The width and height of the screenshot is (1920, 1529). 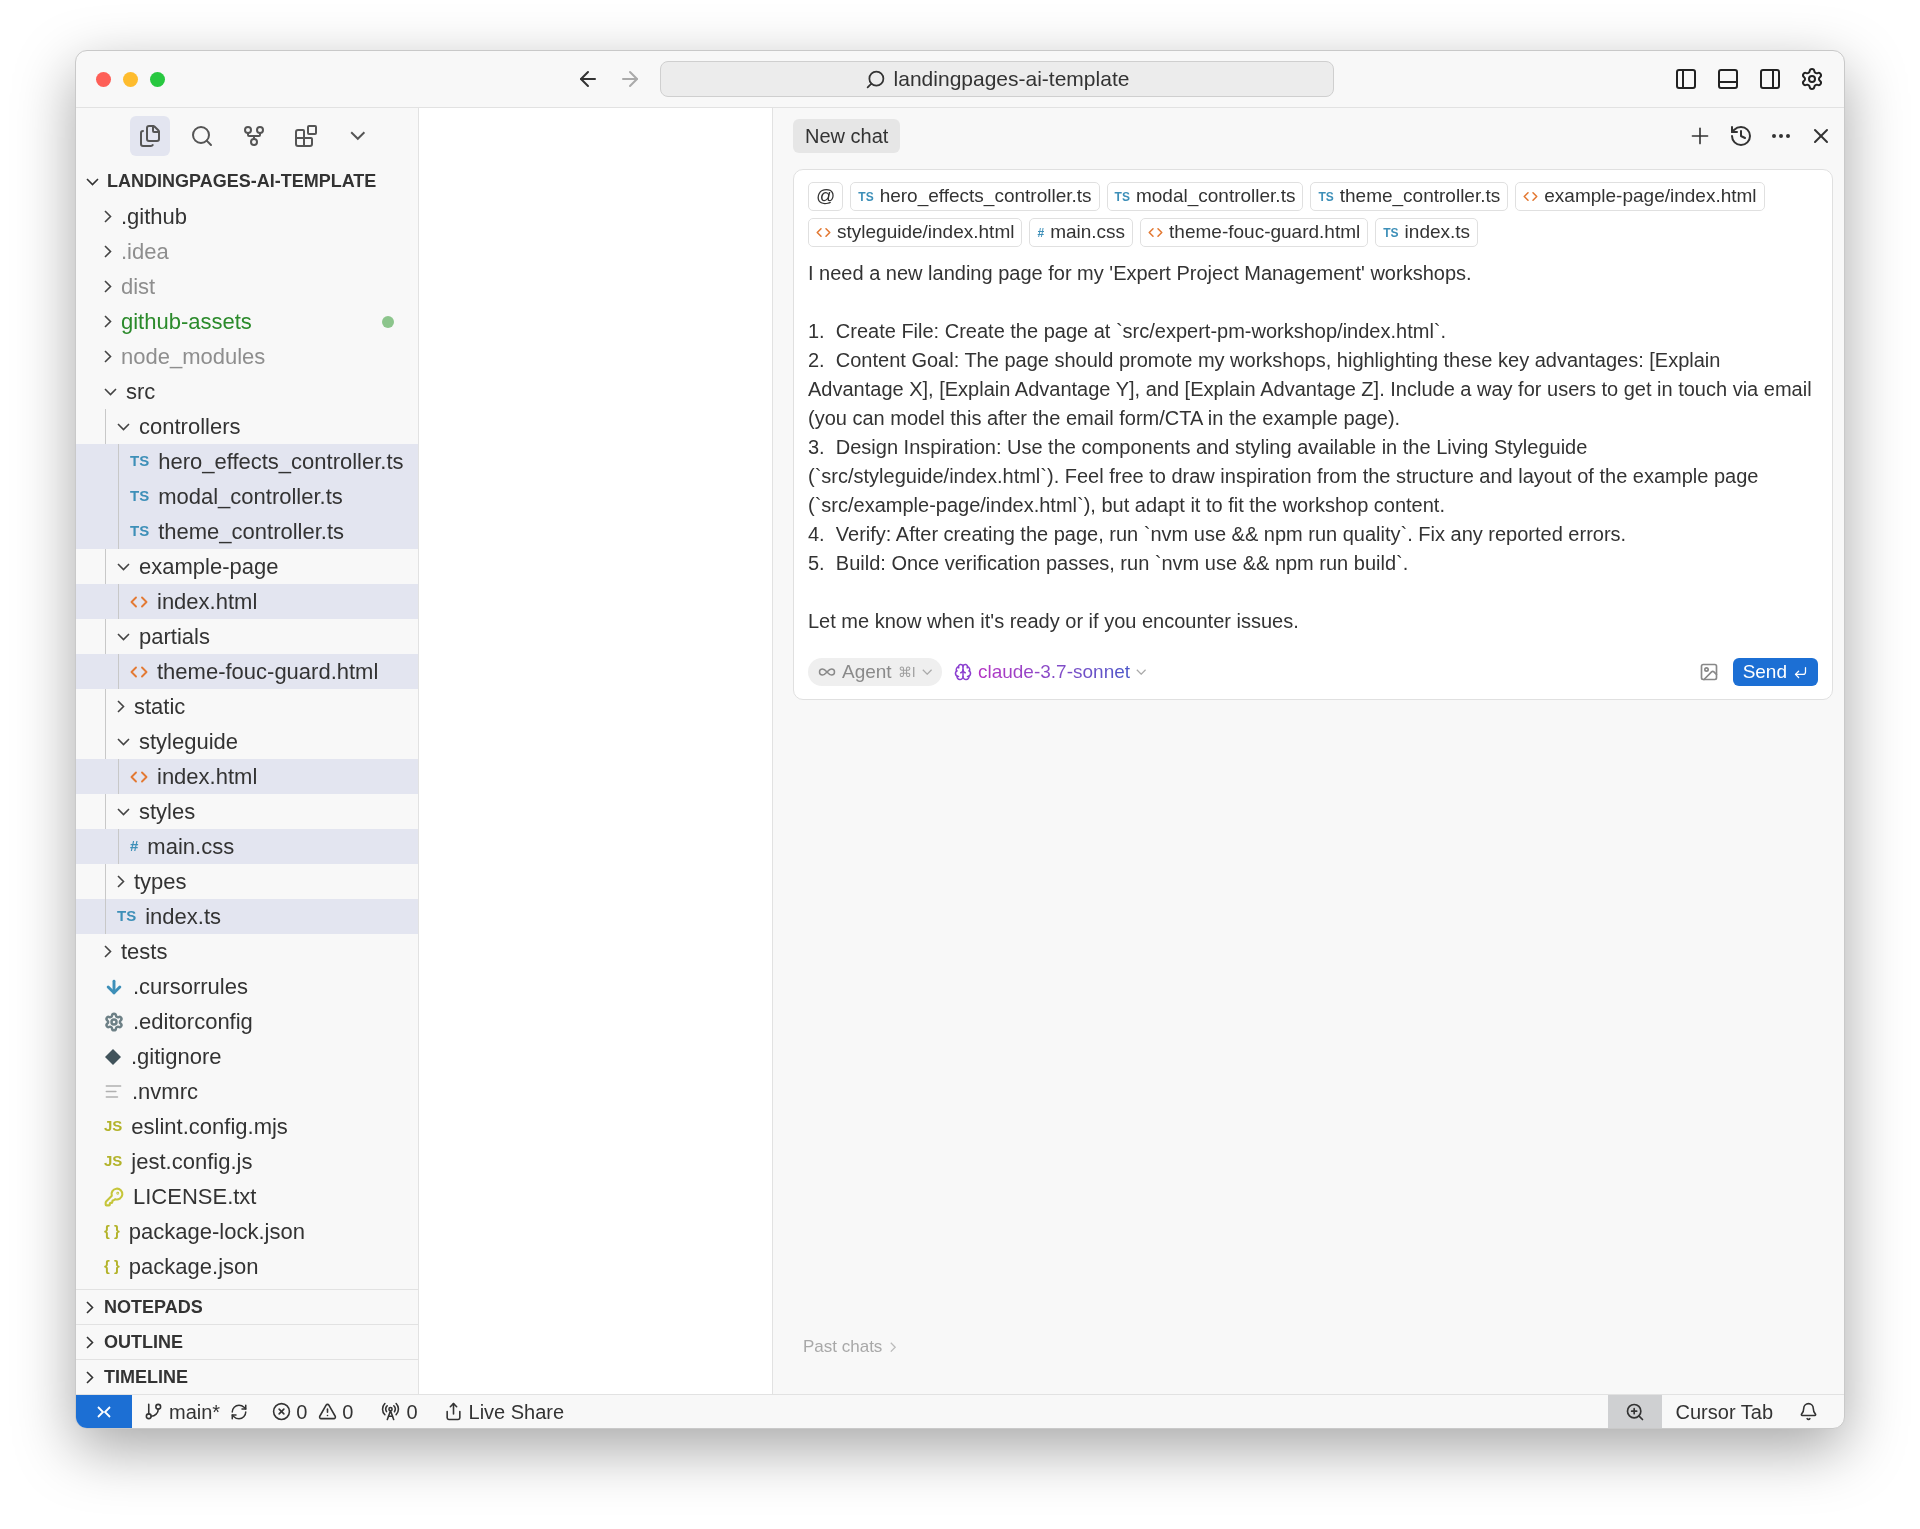 What do you see at coordinates (103, 79) in the screenshot?
I see `close-window-button` at bounding box center [103, 79].